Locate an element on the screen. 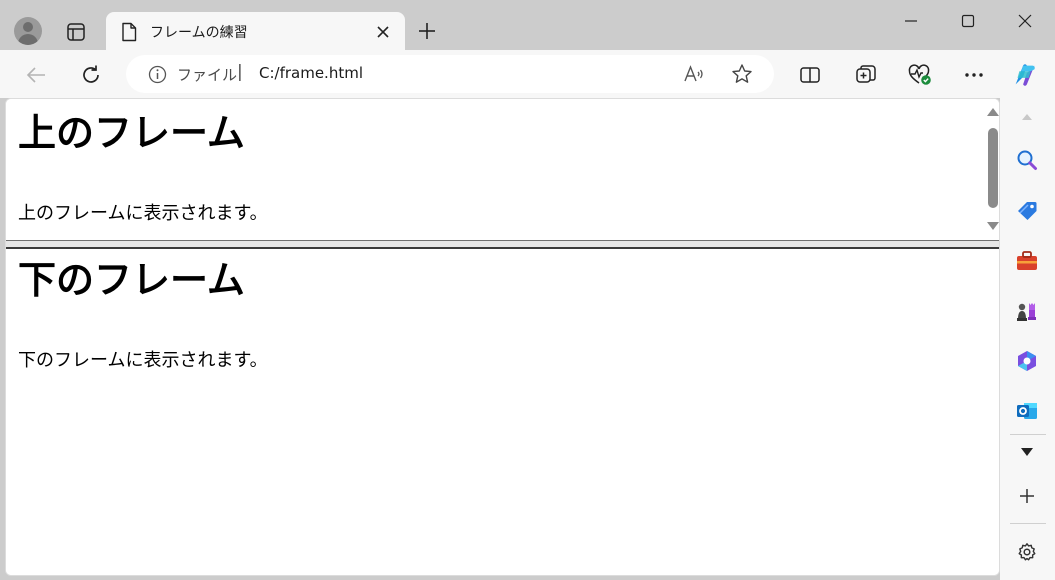 This screenshot has height=580, width=1055. top-frame-scrollbar is located at coordinates (992, 169).